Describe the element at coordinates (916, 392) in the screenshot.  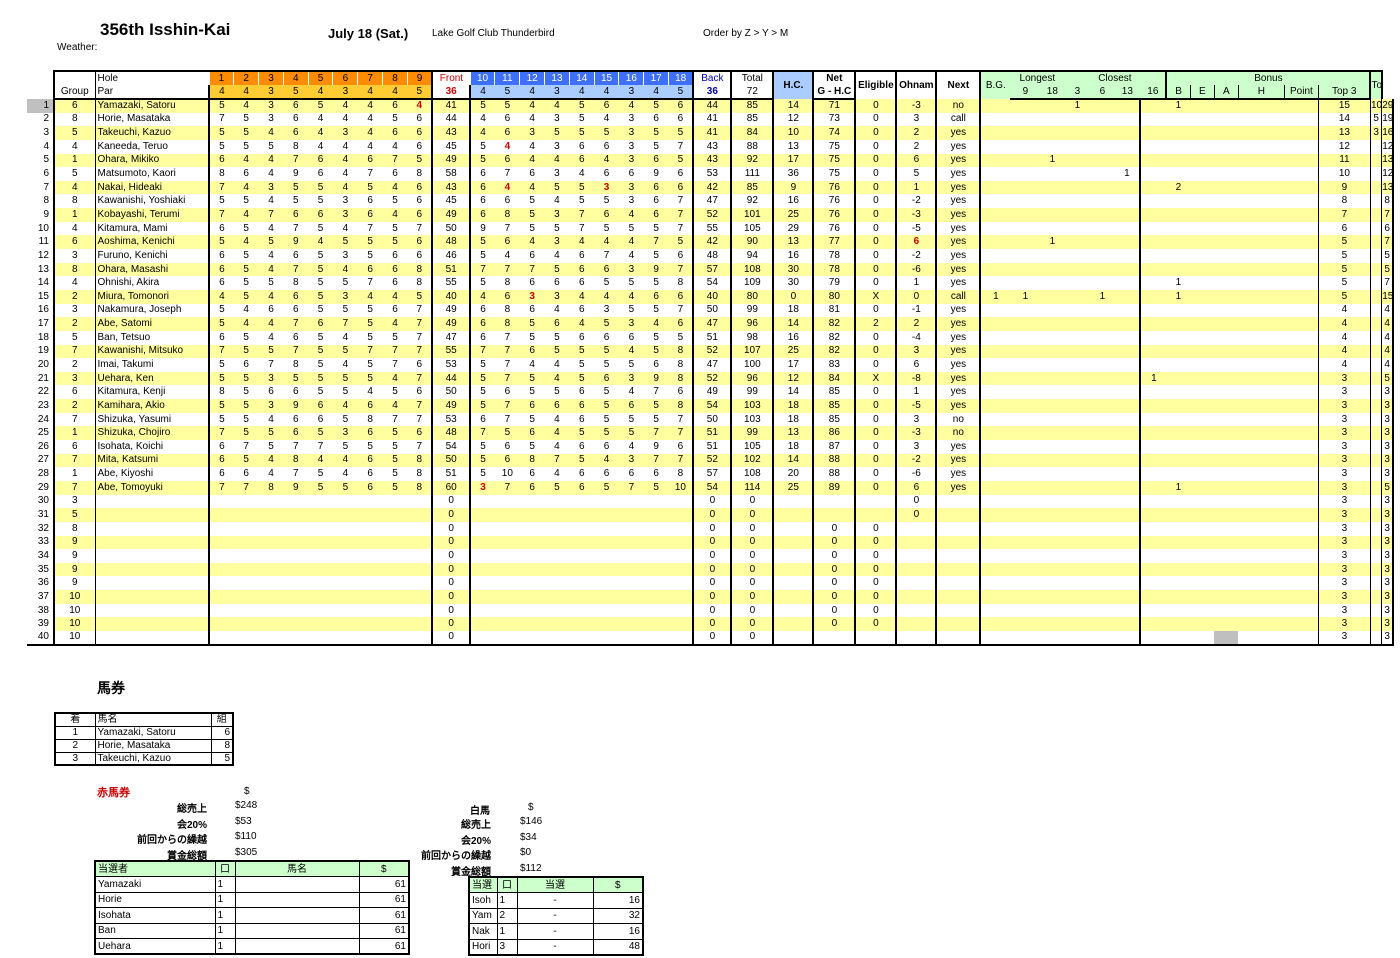
I see `ohnam-cell: 1` at that location.